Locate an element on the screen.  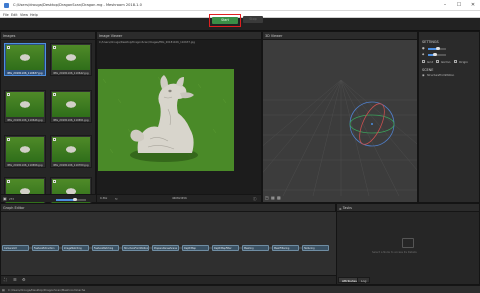
image-icon: ▣ is located at coordinates (5, 198).